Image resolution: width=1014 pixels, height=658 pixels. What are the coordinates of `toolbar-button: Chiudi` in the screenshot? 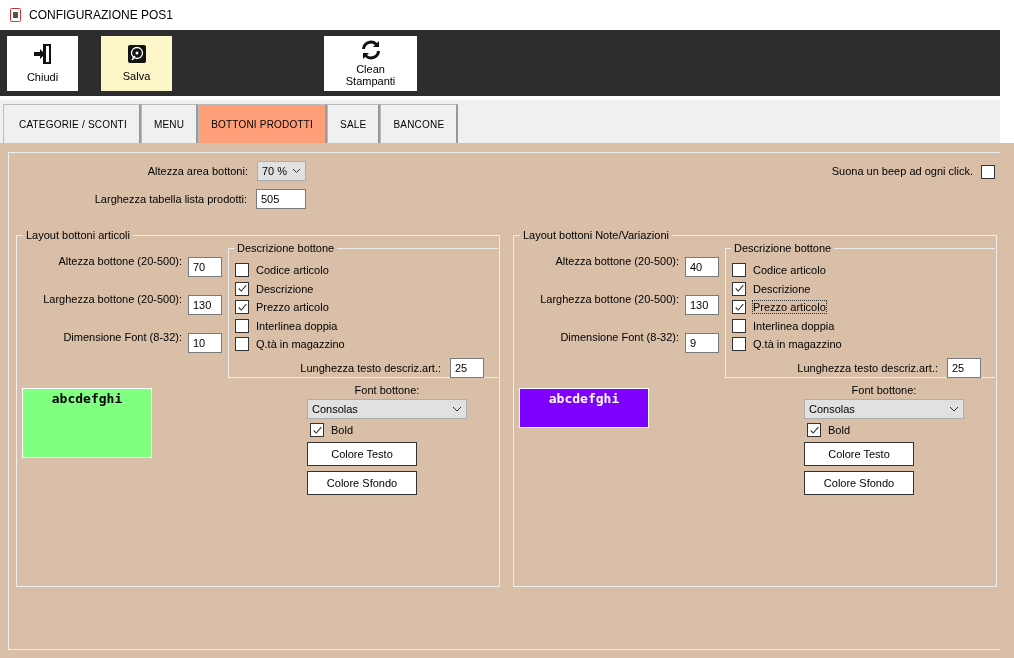 It's located at (42, 63).